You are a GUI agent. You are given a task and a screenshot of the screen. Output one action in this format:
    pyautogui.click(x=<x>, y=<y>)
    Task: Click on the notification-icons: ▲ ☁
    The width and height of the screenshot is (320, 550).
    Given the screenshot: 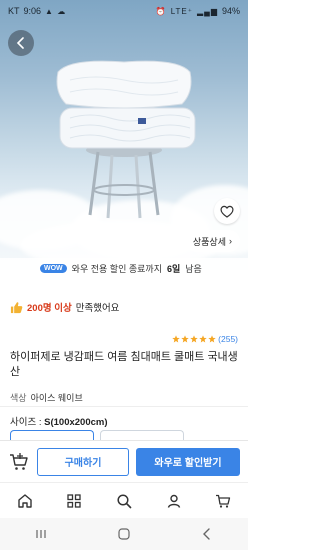 What is the action you would take?
    pyautogui.click(x=56, y=11)
    